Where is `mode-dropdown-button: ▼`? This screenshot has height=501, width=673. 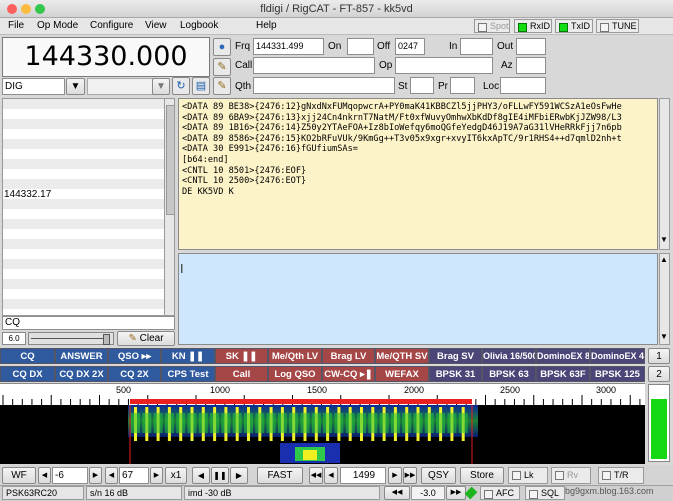 mode-dropdown-button: ▼ is located at coordinates (75, 86).